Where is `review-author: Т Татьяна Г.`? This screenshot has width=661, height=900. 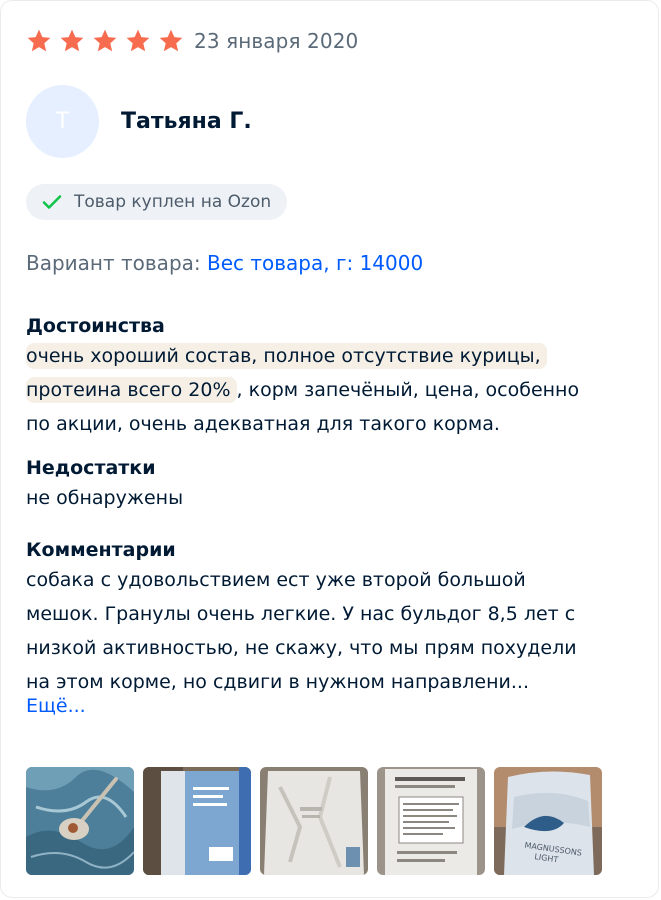 review-author: Т Татьяна Г. is located at coordinates (139, 121).